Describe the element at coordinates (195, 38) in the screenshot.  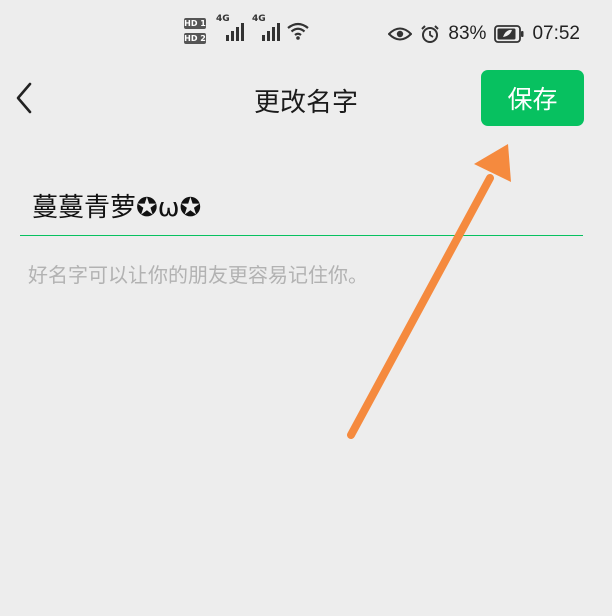
I see `hd-icon: HD 2` at that location.